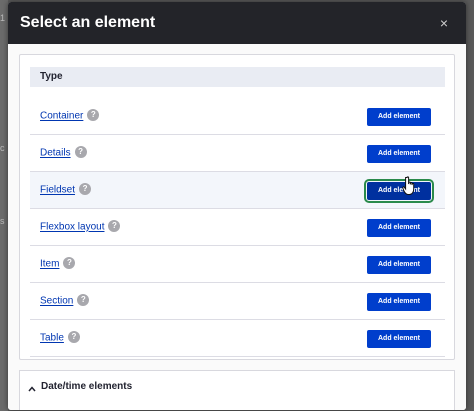 Image resolution: width=474 pixels, height=411 pixels. What do you see at coordinates (2, 221) in the screenshot?
I see `backdrop-text: s` at bounding box center [2, 221].